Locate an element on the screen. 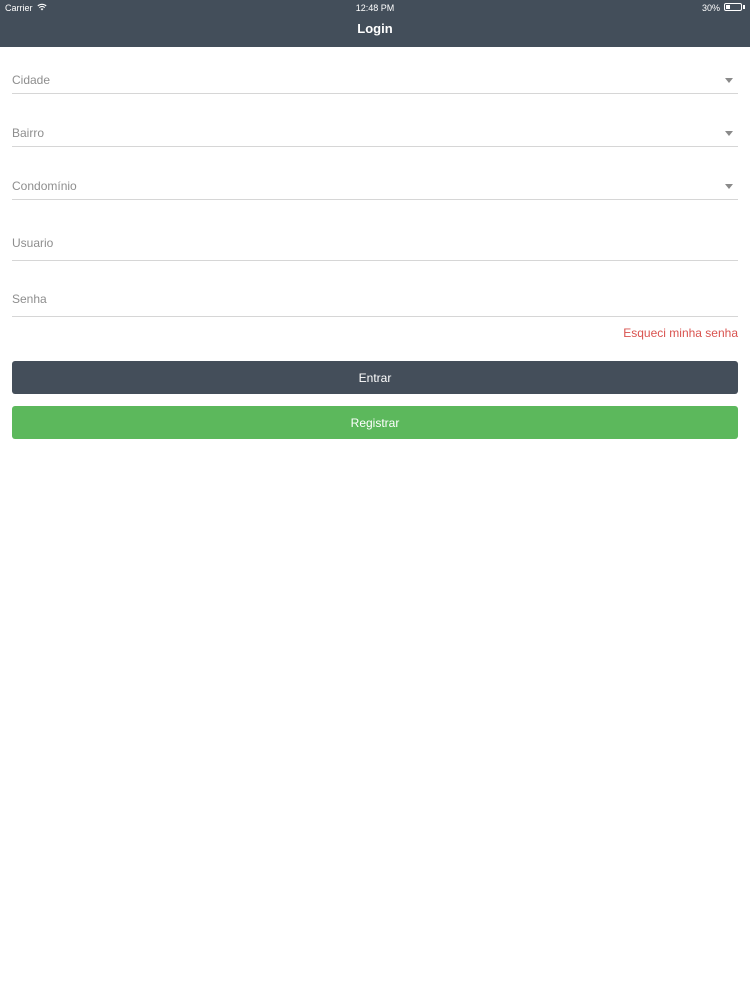  battery-fill is located at coordinates (728, 7).